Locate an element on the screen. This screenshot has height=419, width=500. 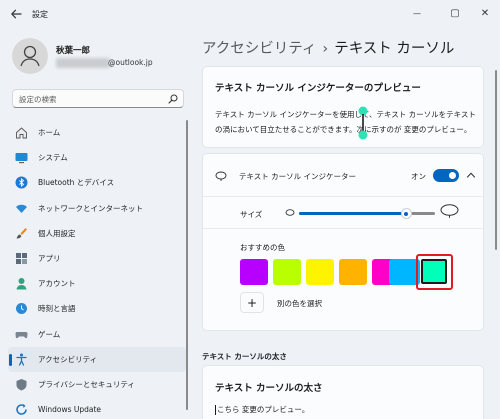
size-slider-thumb is located at coordinates (406, 213).